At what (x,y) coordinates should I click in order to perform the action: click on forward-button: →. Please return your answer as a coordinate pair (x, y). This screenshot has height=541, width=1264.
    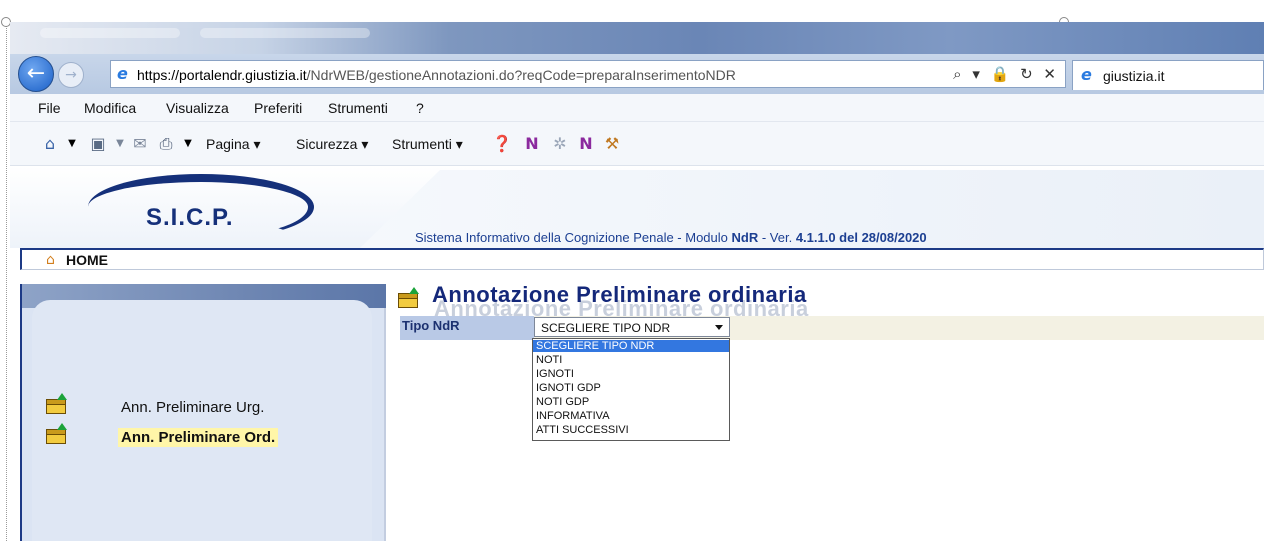
    Looking at the image, I should click on (71, 75).